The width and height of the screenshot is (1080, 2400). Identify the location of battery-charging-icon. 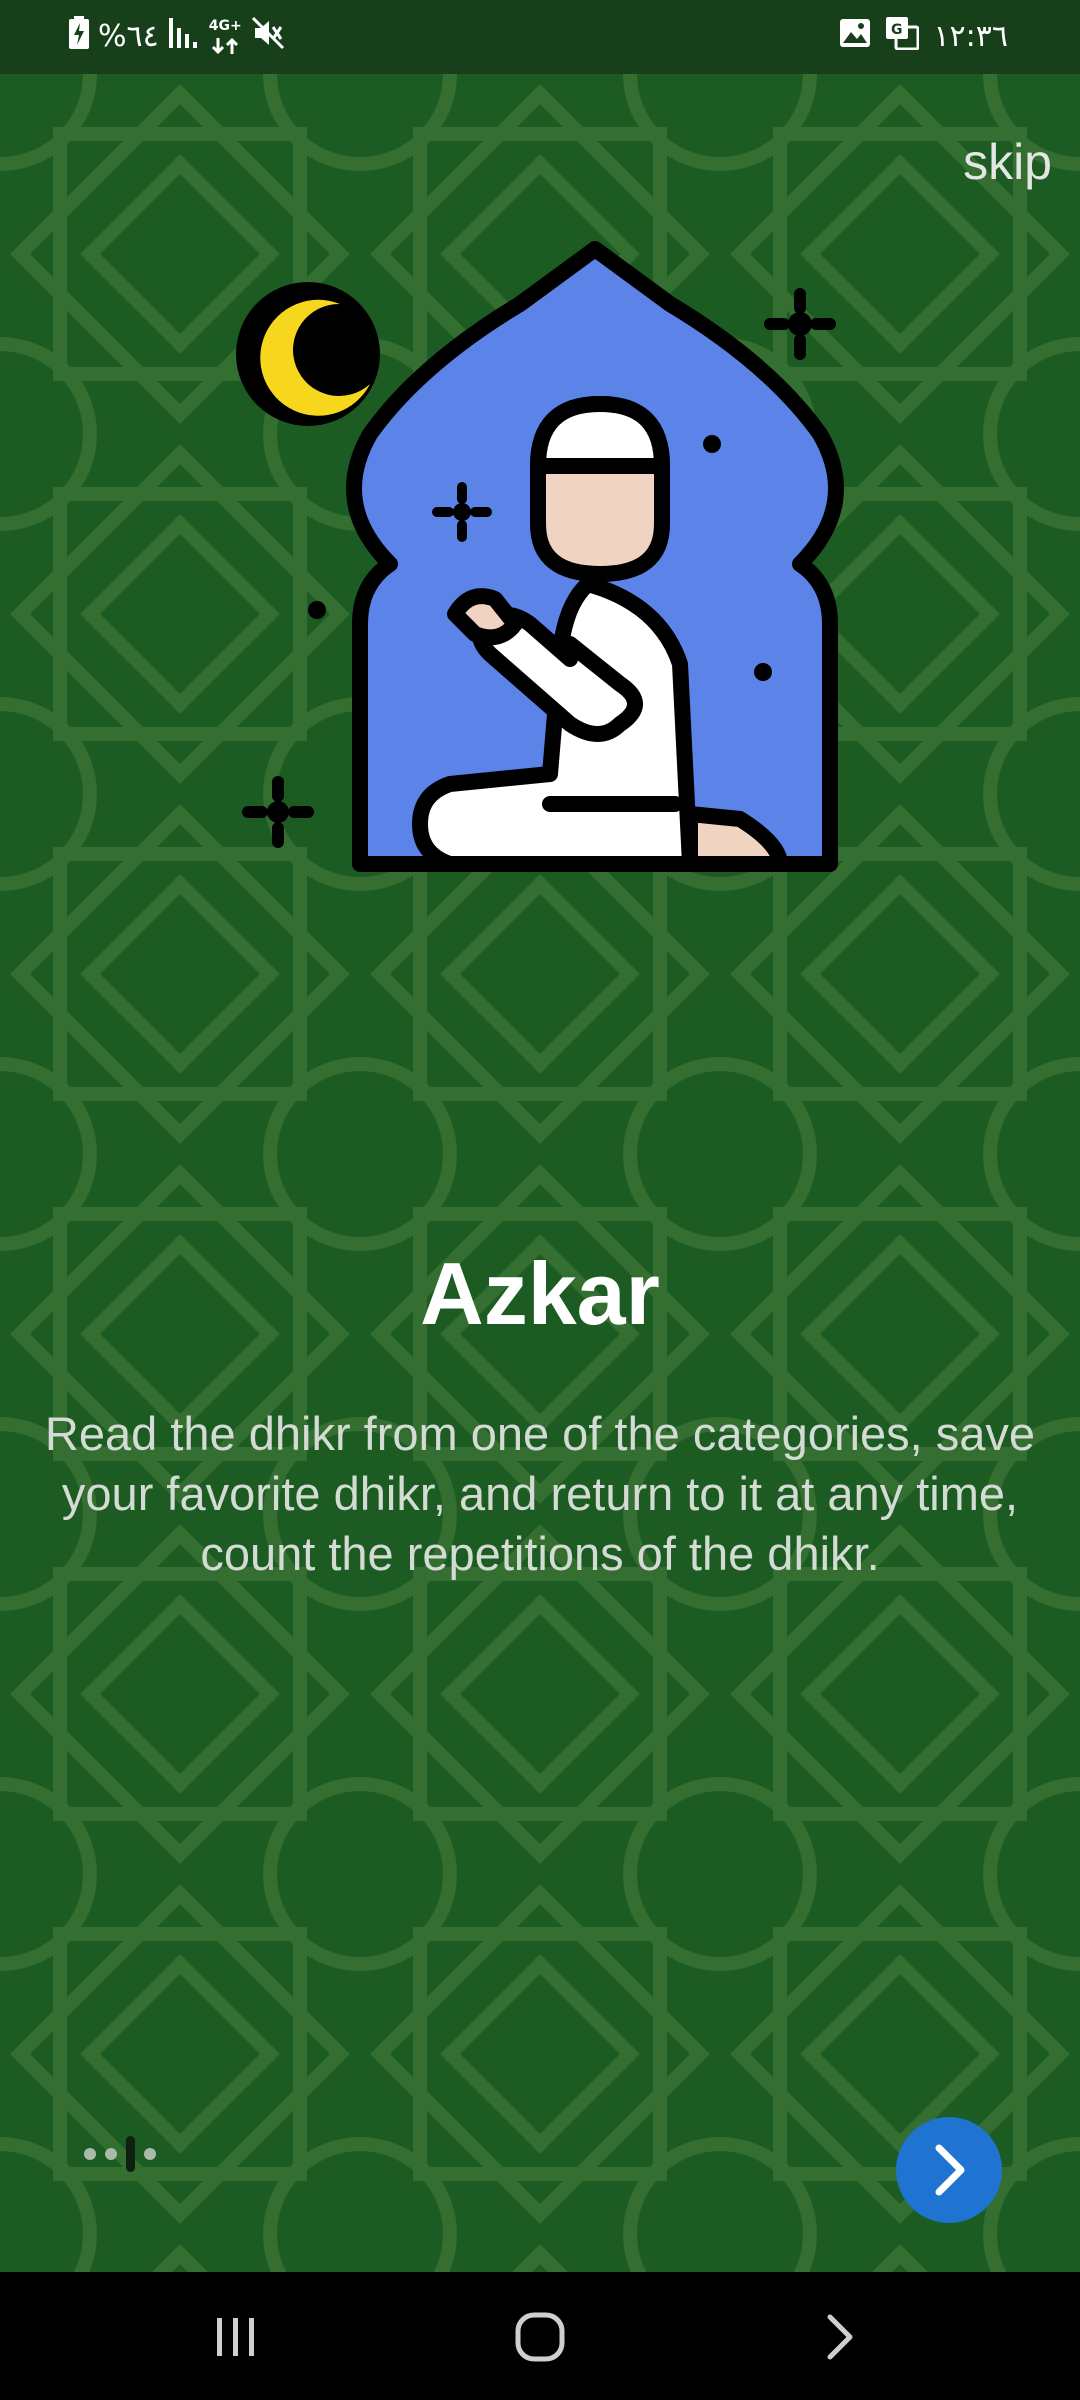
(79, 37).